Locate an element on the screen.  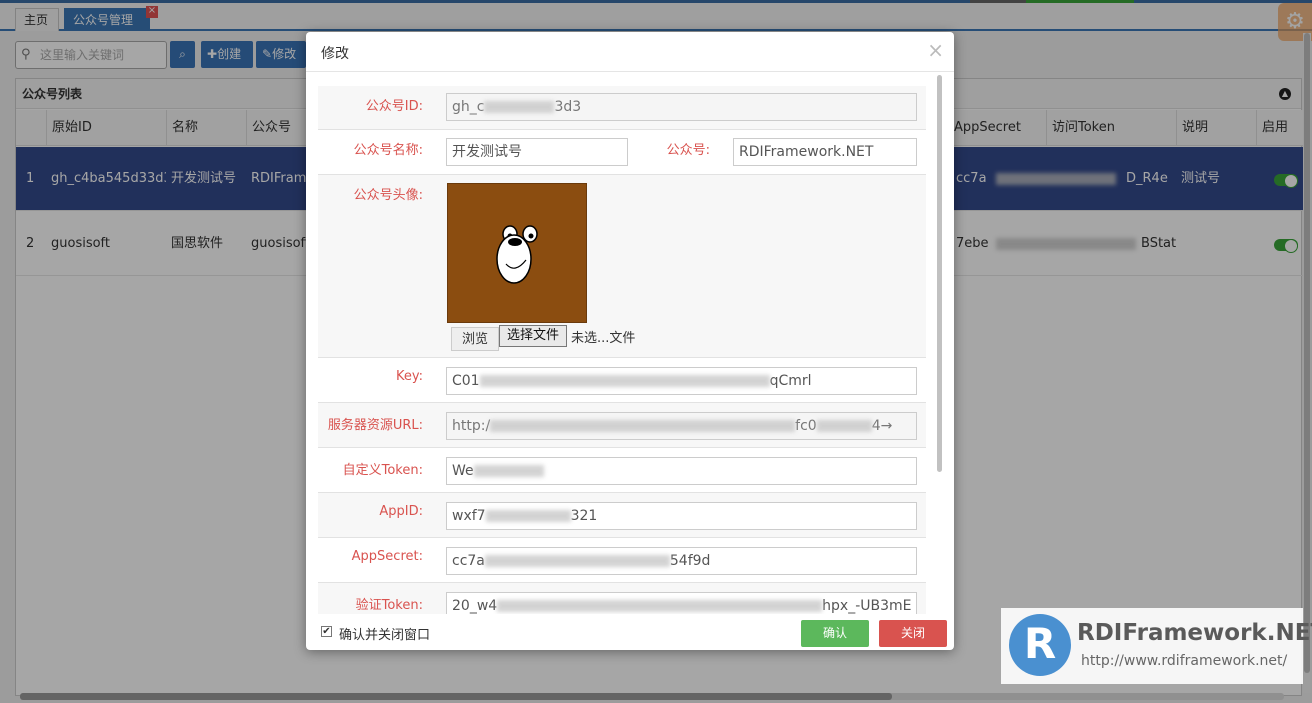
verify-token-value-end: hpx_-UB3mE is located at coordinates (867, 606).